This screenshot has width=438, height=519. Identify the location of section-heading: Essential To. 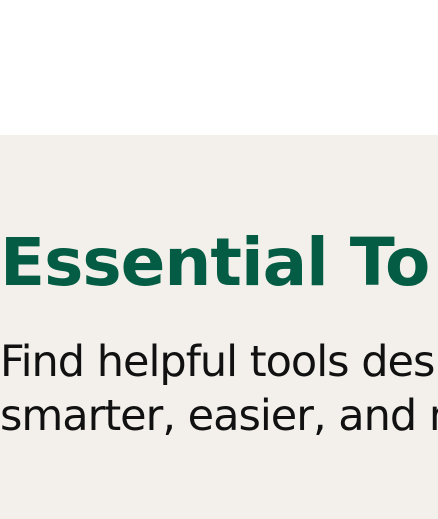
(215, 262).